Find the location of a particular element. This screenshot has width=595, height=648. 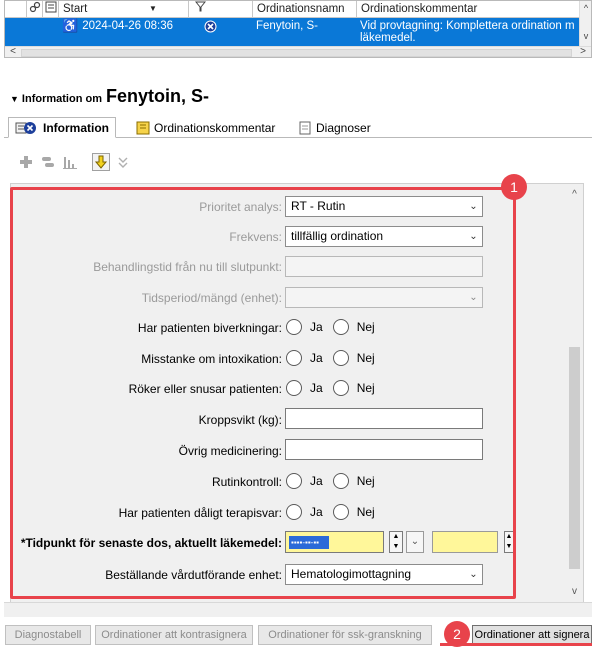

grid-col-indicator is located at coordinates (16, 9).